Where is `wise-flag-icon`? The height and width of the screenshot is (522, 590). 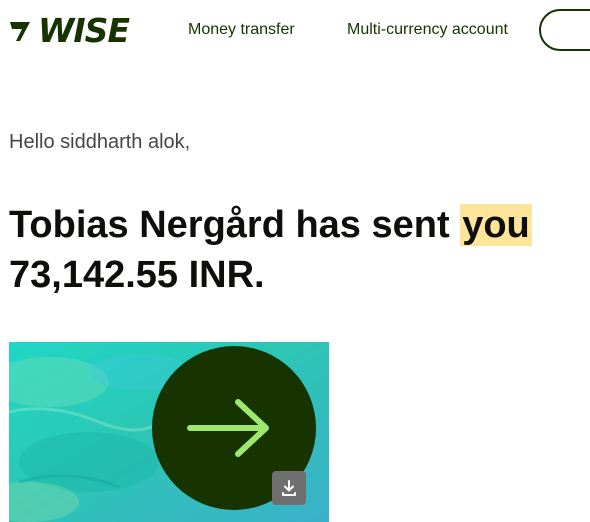 wise-flag-icon is located at coordinates (20, 31).